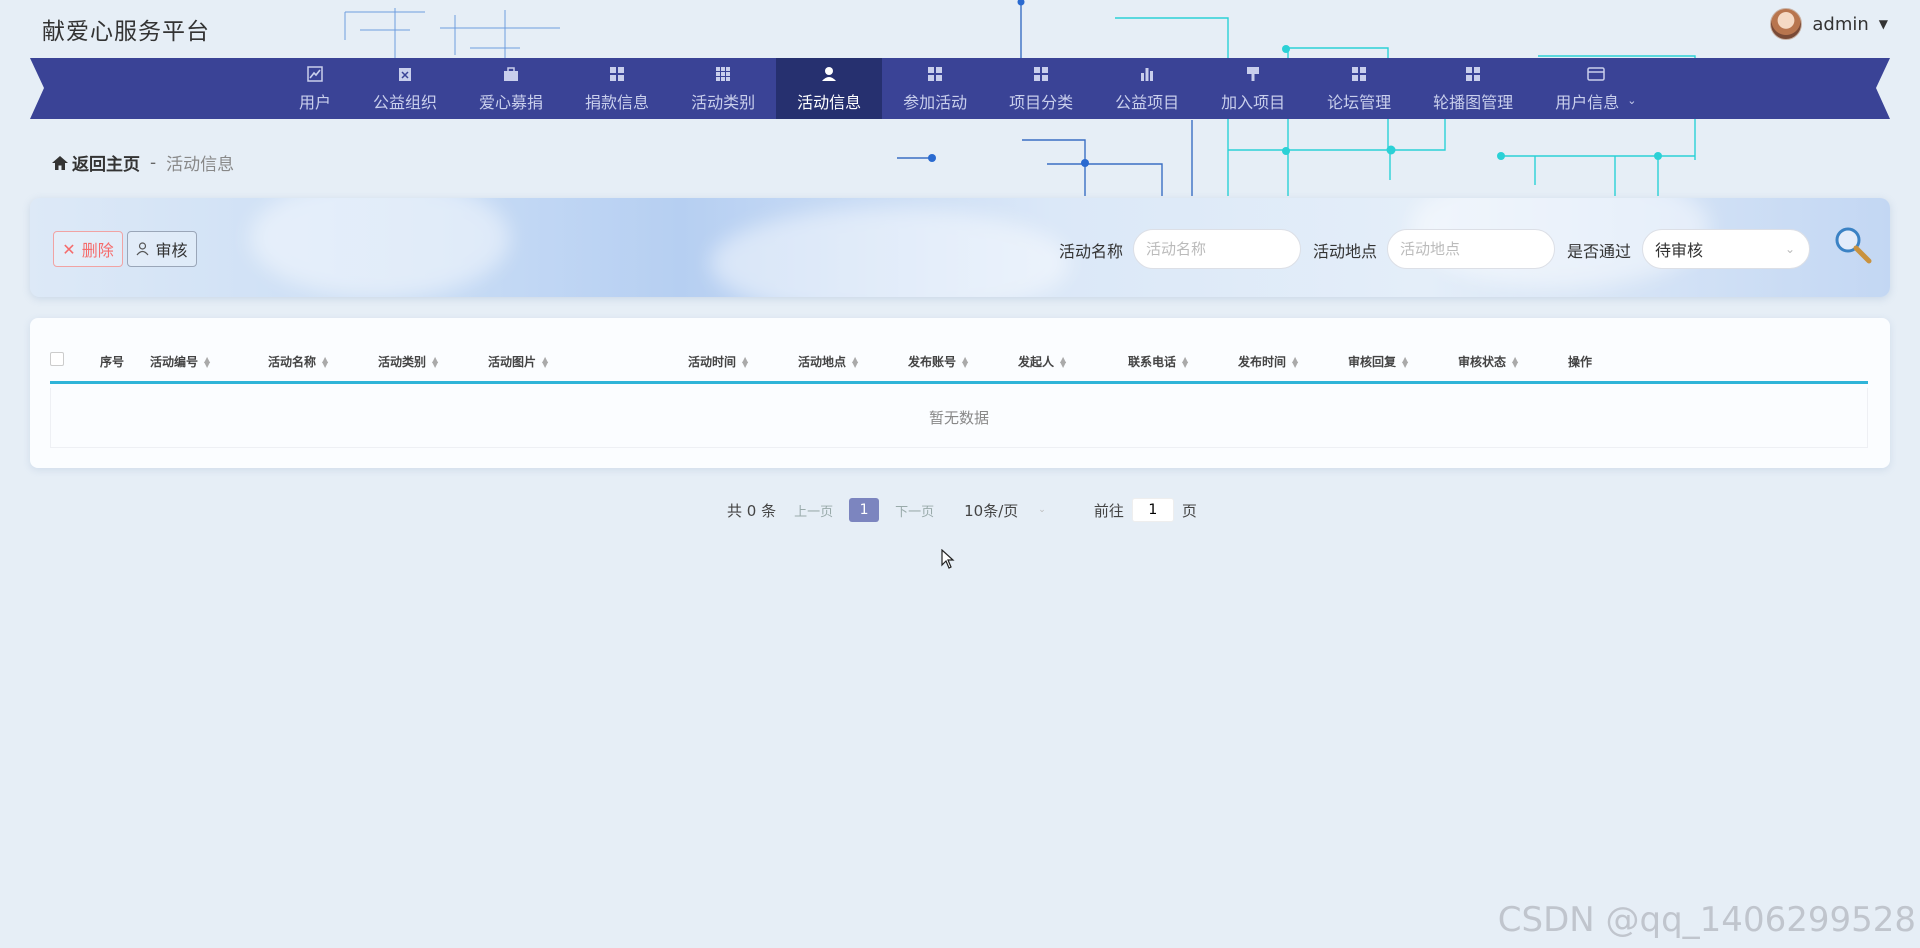 This screenshot has height=948, width=1920. I want to click on next-page-button: 下一页, so click(914, 510).